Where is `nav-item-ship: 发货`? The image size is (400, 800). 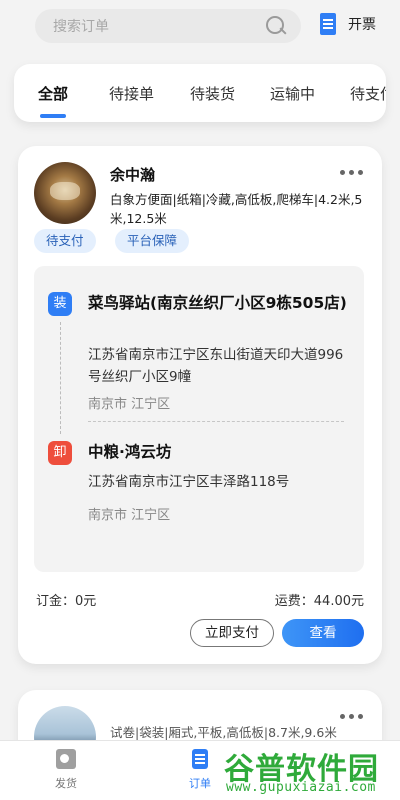
nav-item-ship: 发货 is located at coordinates (66, 770).